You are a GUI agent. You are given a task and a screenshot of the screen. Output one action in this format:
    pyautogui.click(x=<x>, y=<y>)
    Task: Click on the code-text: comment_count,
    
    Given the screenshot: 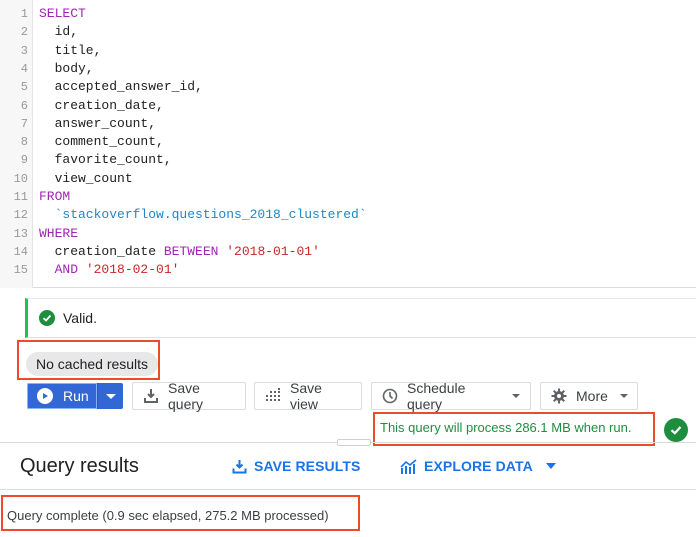 What is the action you would take?
    pyautogui.click(x=101, y=142)
    